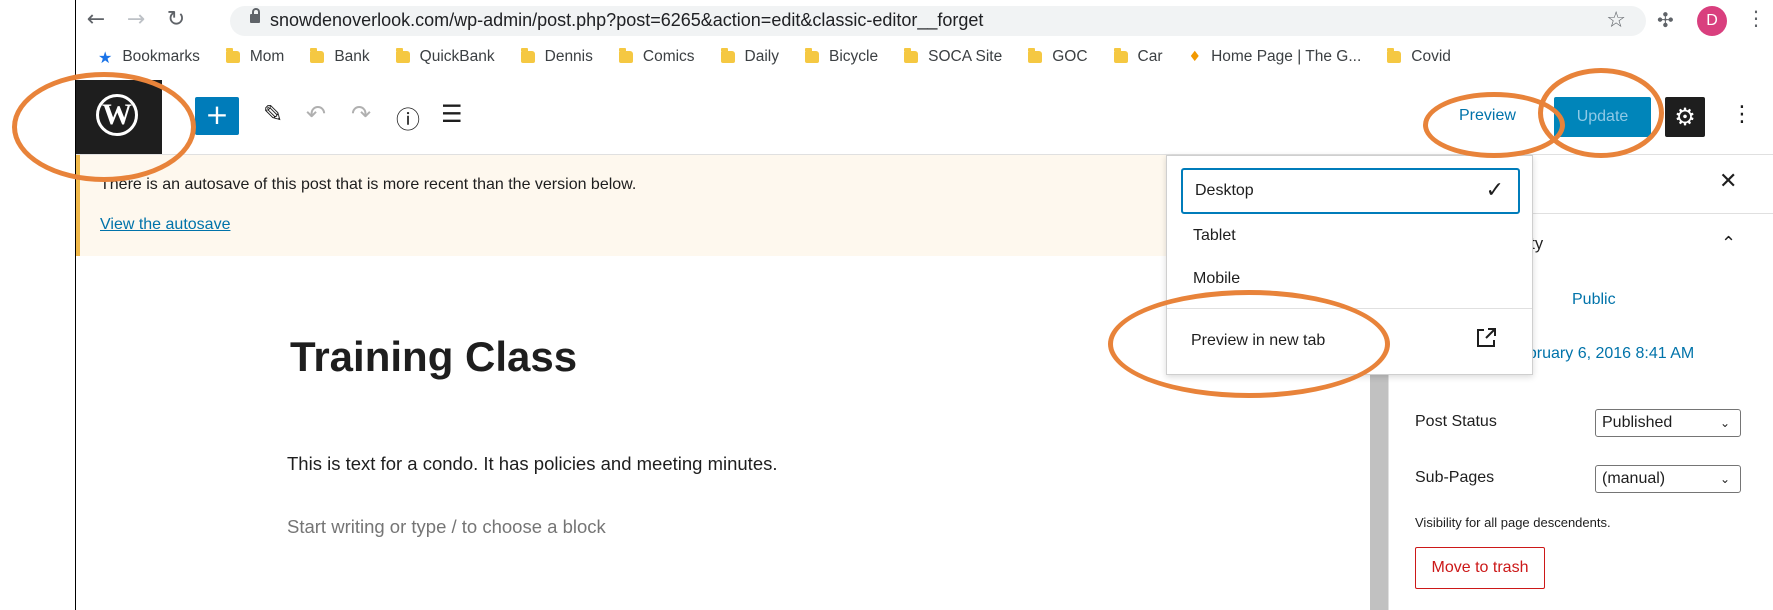 This screenshot has width=1773, height=610. I want to click on checkmark-icon: ✓, so click(1494, 190).